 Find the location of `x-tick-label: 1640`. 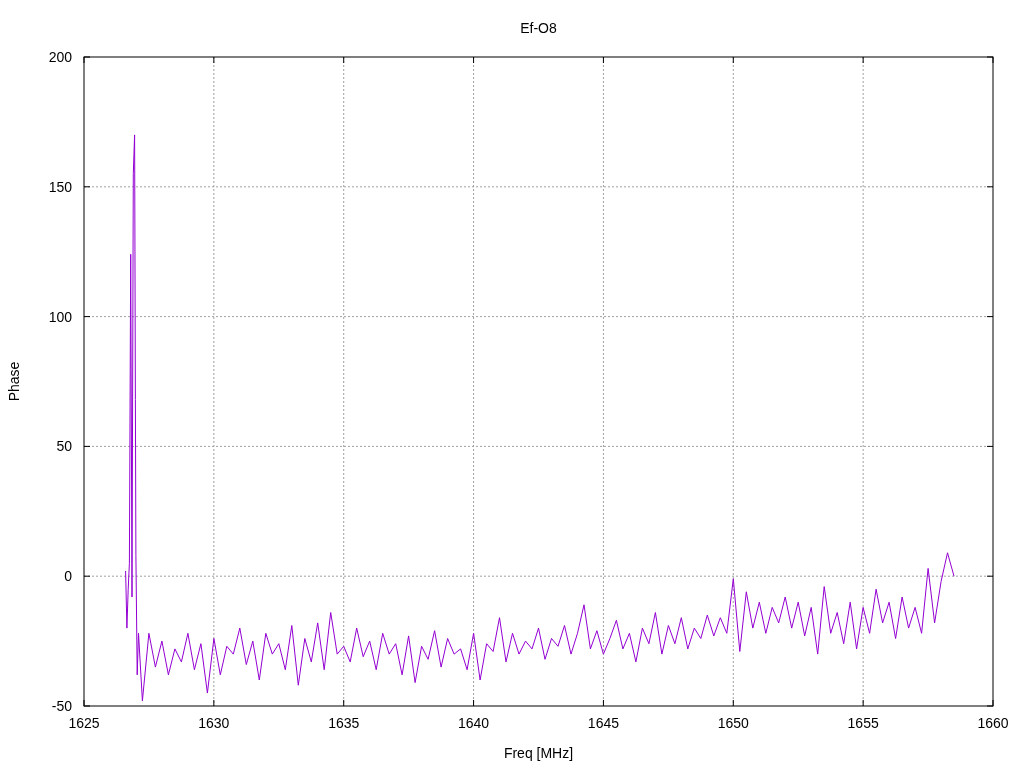

x-tick-label: 1640 is located at coordinates (474, 723).